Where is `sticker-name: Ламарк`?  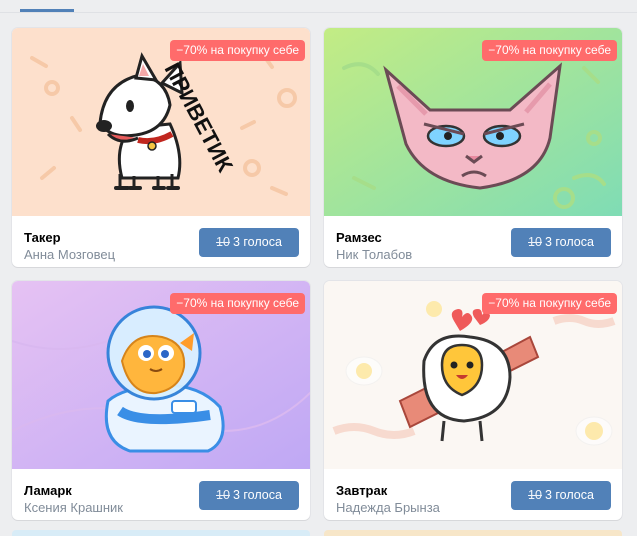
sticker-name: Ламарк is located at coordinates (48, 490).